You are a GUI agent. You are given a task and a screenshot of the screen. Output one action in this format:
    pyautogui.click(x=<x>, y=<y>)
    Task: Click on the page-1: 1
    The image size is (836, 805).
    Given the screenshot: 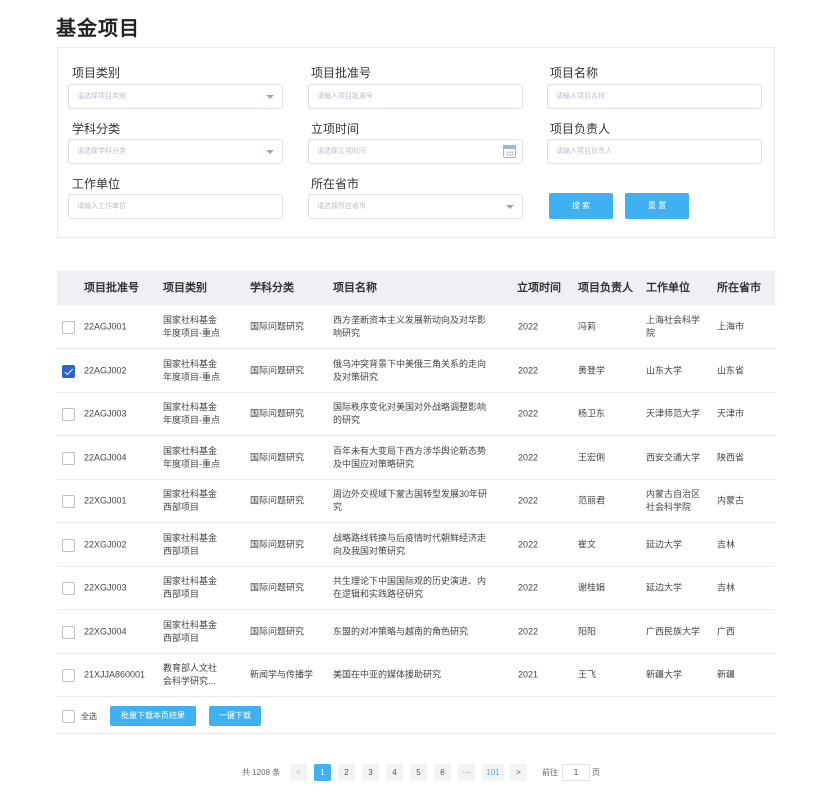 What is the action you would take?
    pyautogui.click(x=322, y=772)
    